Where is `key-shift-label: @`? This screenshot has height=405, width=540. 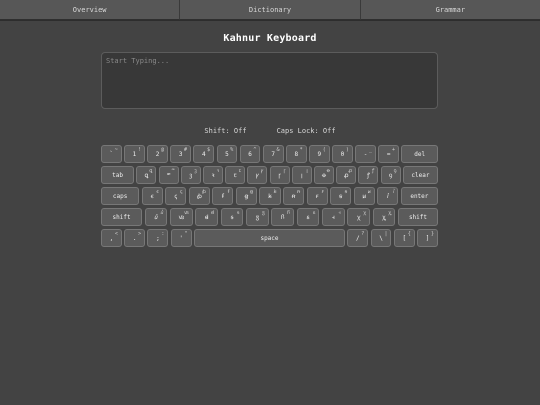 key-shift-label: @ is located at coordinates (162, 150).